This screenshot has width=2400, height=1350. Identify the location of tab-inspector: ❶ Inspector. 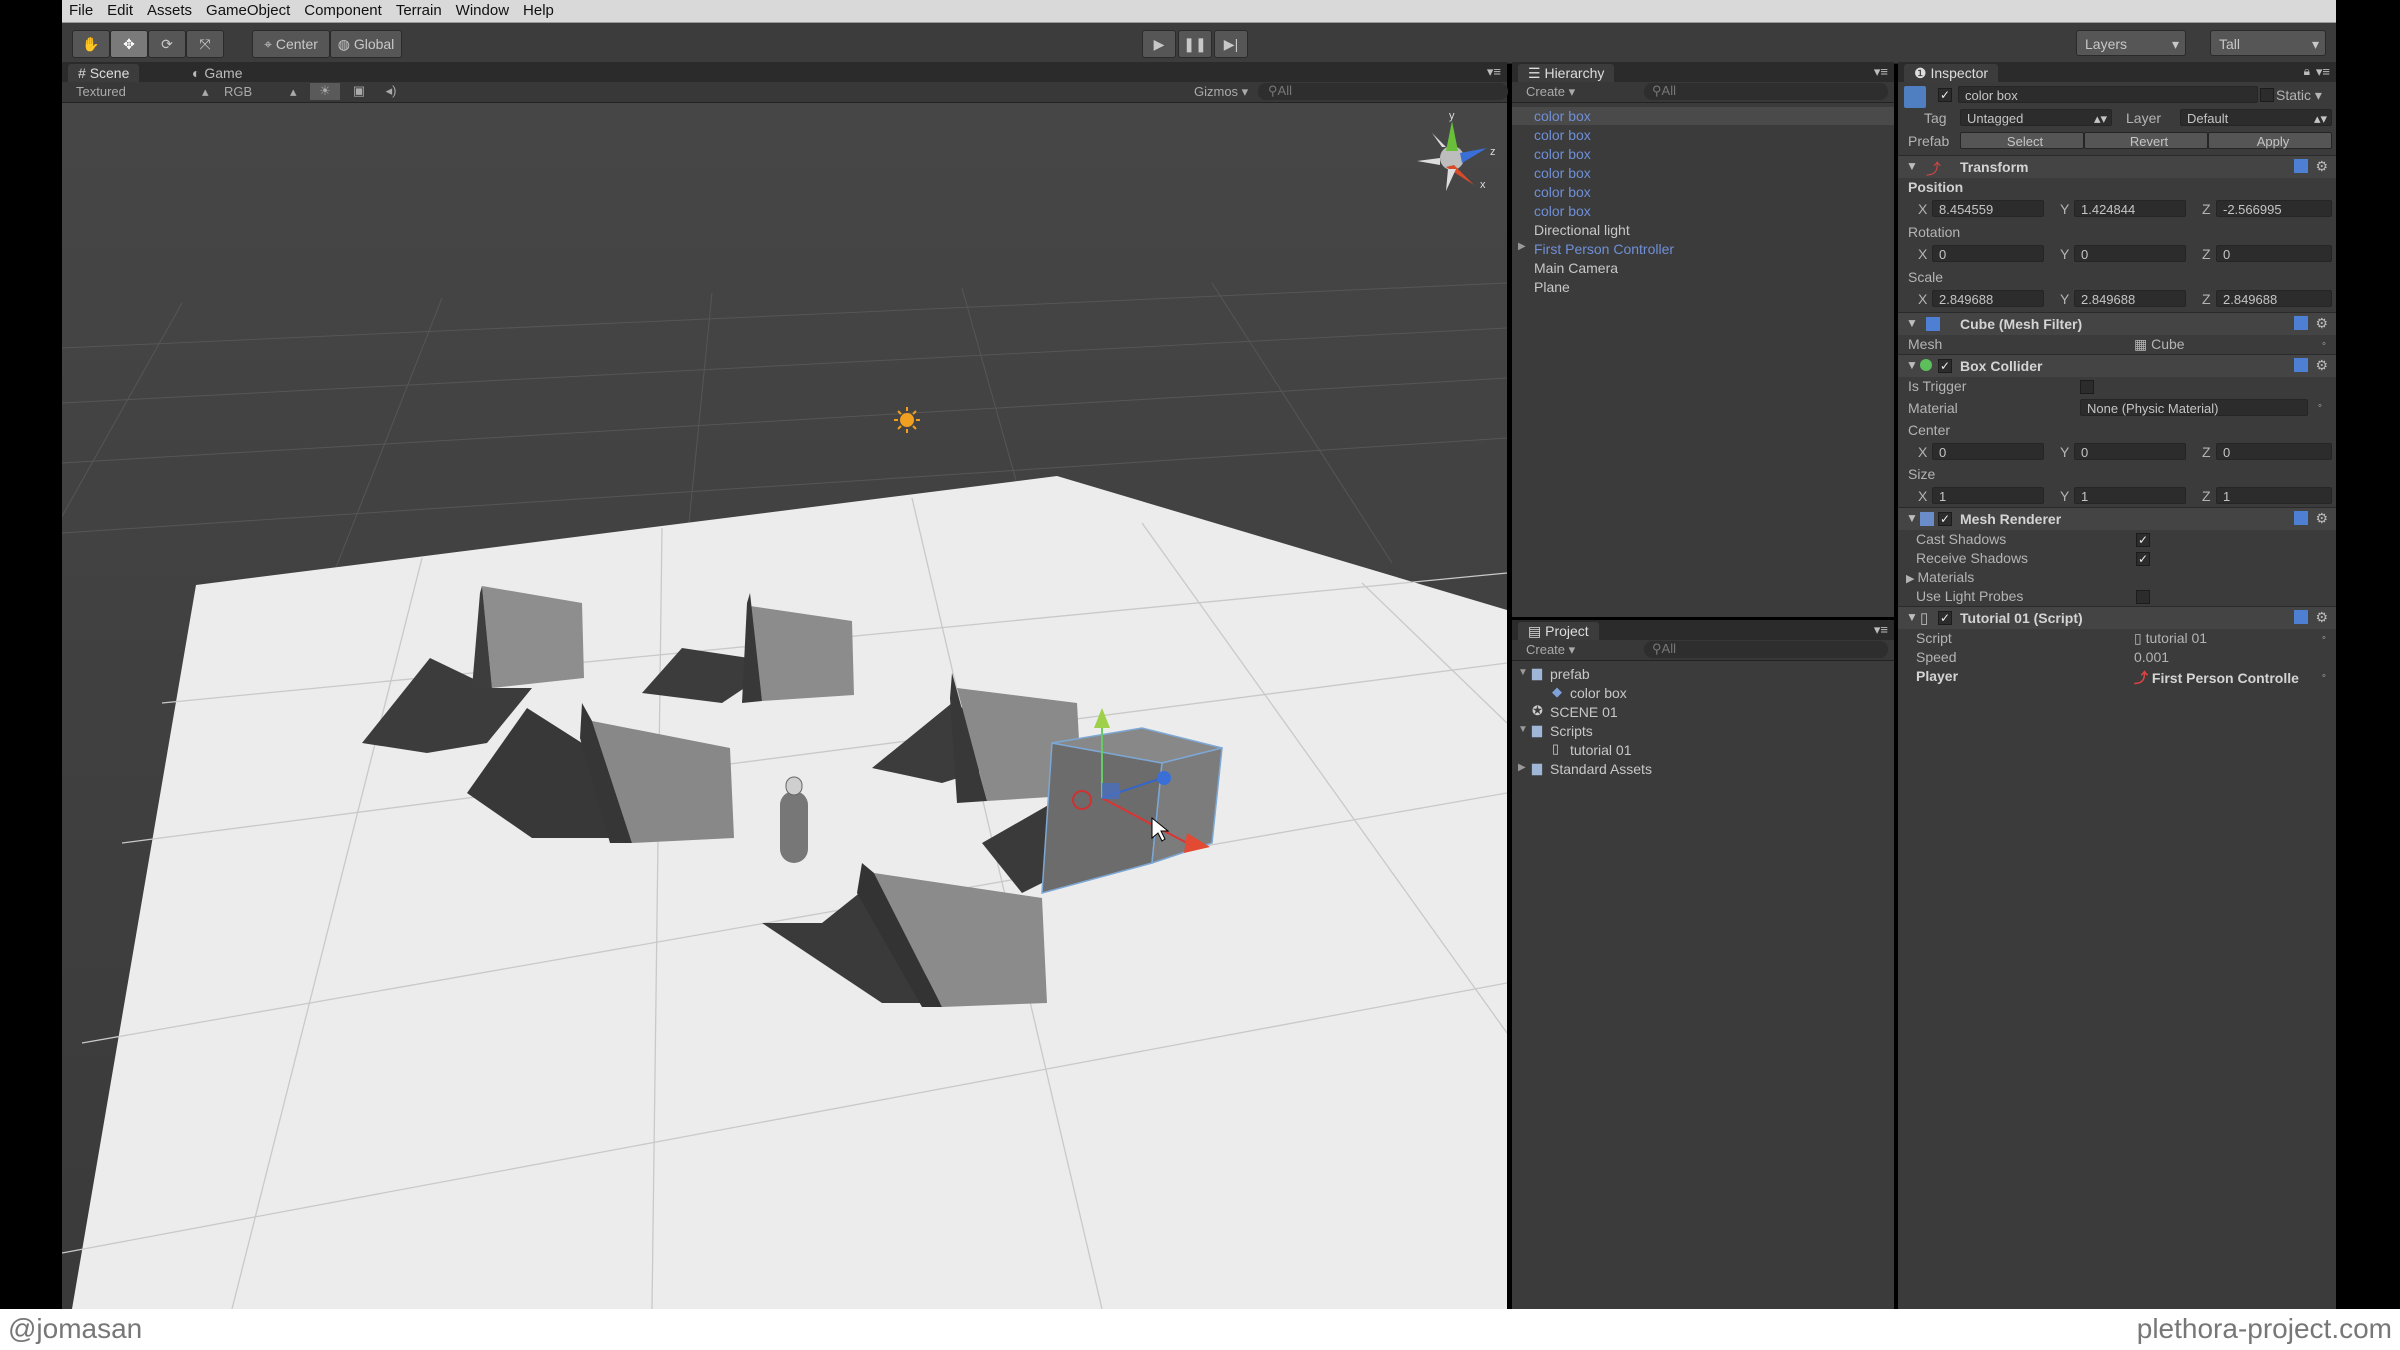
(1951, 73).